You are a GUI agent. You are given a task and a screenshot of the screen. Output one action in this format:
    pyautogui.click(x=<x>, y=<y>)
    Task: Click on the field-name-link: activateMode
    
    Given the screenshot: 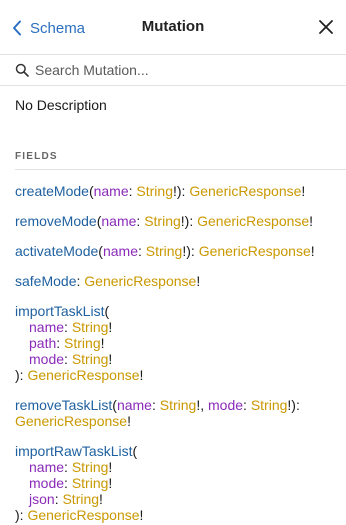 What is the action you would take?
    pyautogui.click(x=56, y=251)
    